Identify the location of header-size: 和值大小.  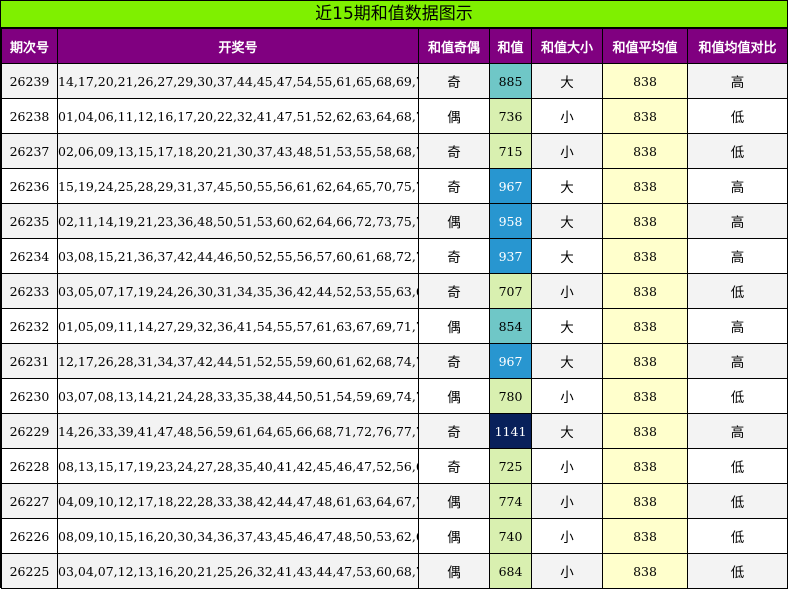
(567, 46).